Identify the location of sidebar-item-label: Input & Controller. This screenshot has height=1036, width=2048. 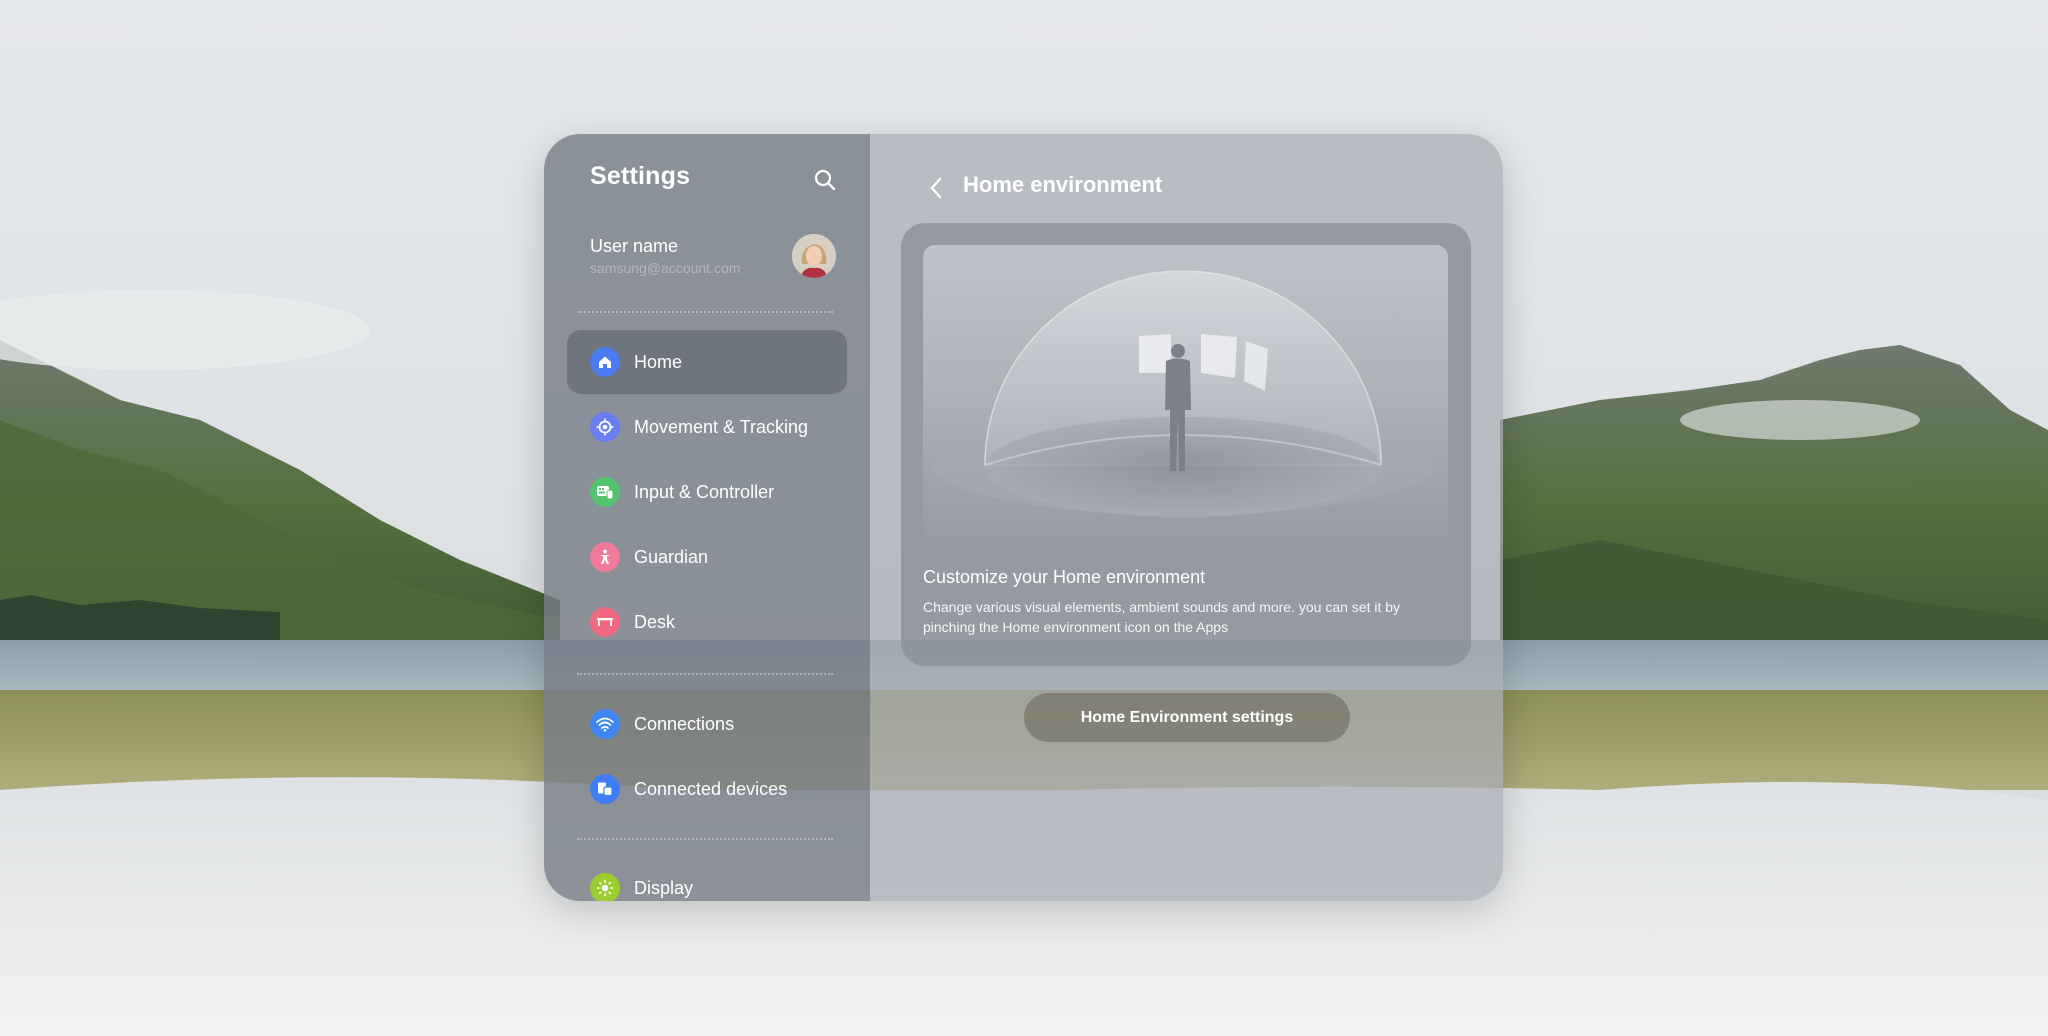
(704, 491).